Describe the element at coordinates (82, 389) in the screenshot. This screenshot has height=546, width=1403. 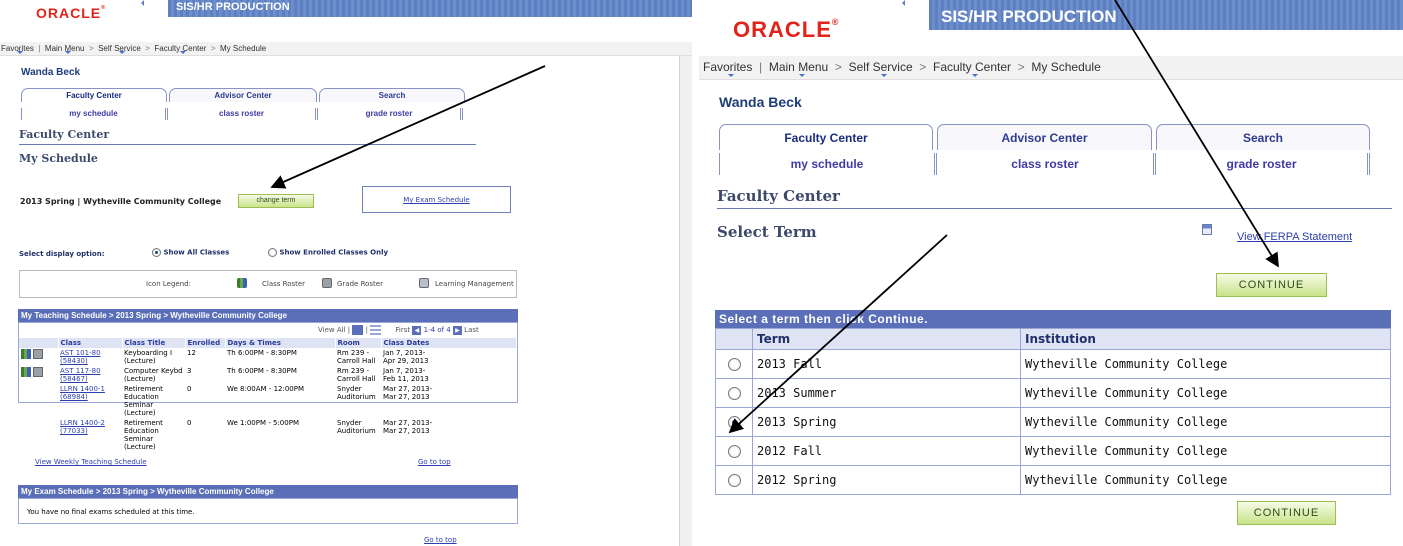
I see `class-link: LLRN 1400-1` at that location.